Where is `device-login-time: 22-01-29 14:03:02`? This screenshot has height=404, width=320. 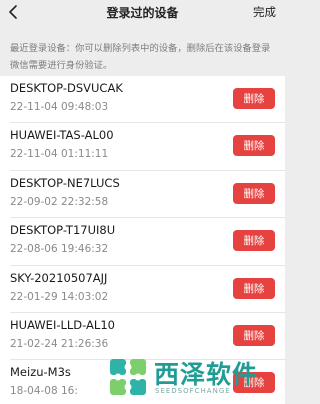
device-login-time: 22-01-29 14:03:02 is located at coordinates (59, 296).